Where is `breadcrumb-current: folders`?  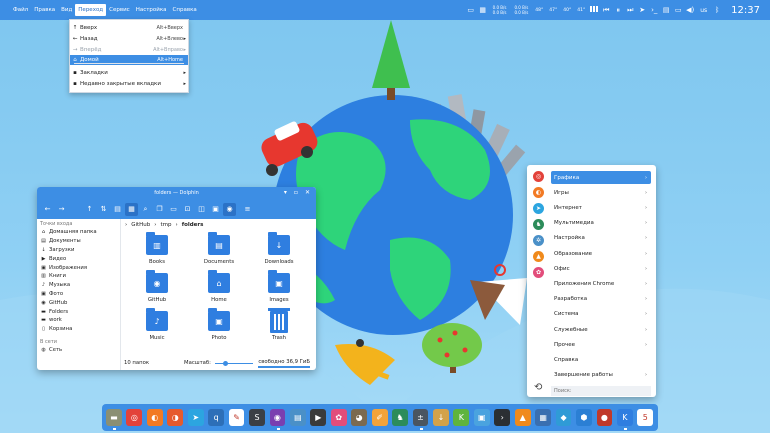
breadcrumb-current: folders is located at coordinates (193, 225).